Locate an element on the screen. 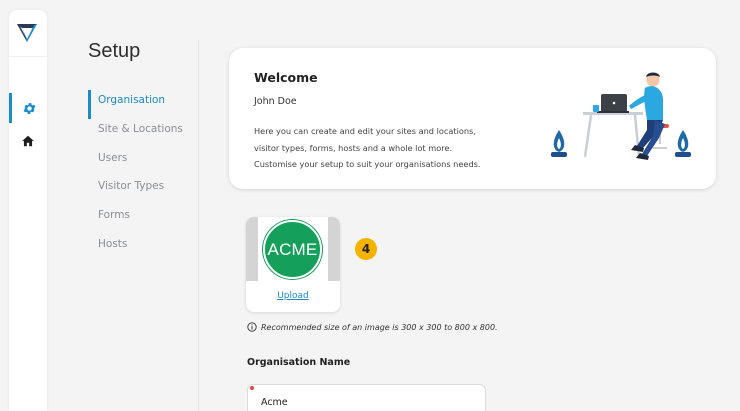 The height and width of the screenshot is (411, 740). home-icon is located at coordinates (28, 141).